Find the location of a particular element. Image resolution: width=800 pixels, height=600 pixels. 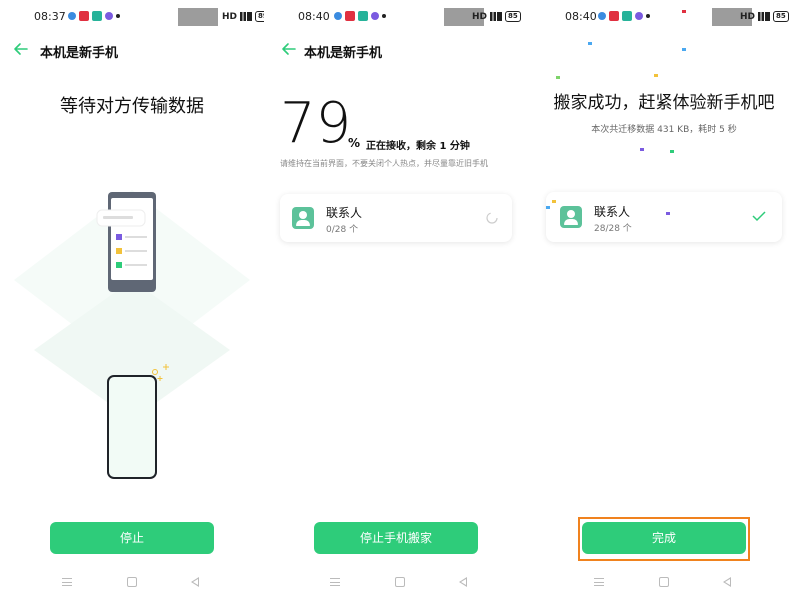

transfer-illustration is located at coordinates (132, 334).